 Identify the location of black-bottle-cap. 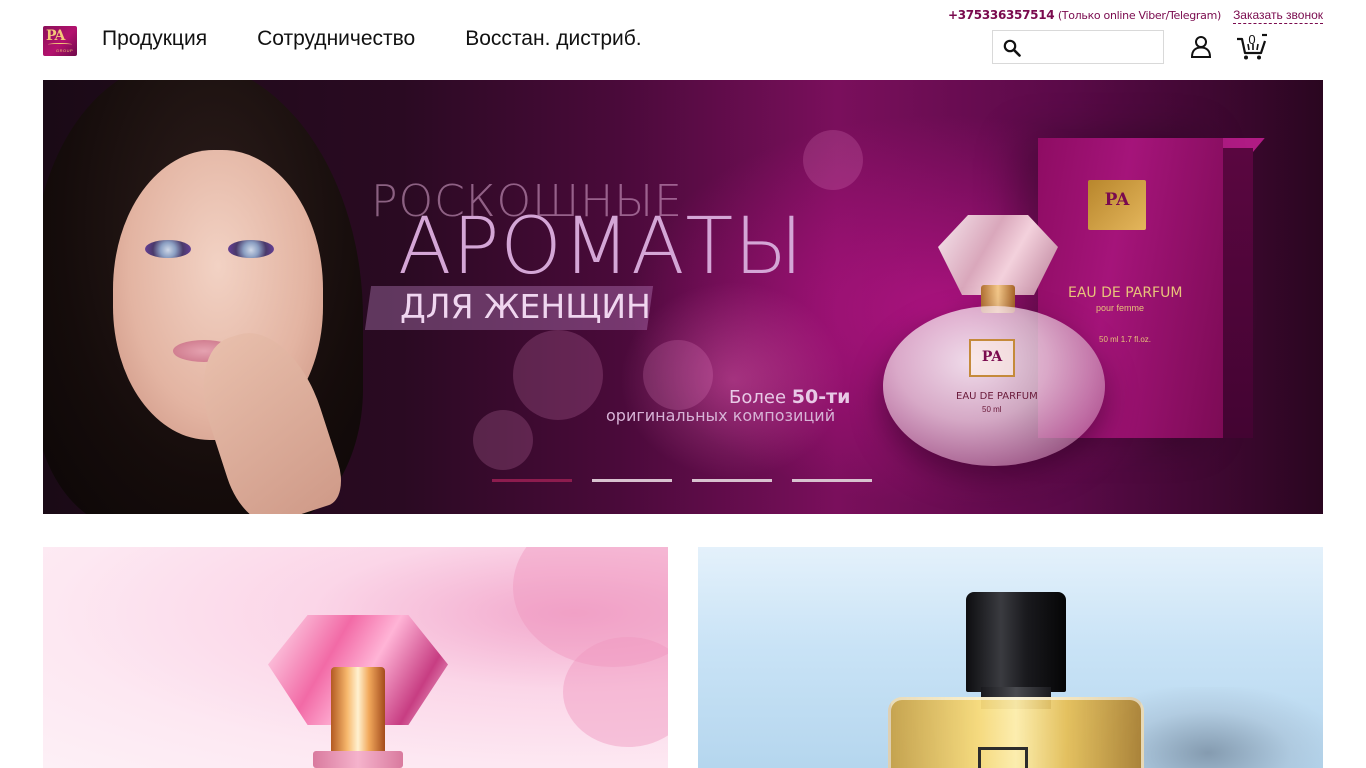
(1016, 642).